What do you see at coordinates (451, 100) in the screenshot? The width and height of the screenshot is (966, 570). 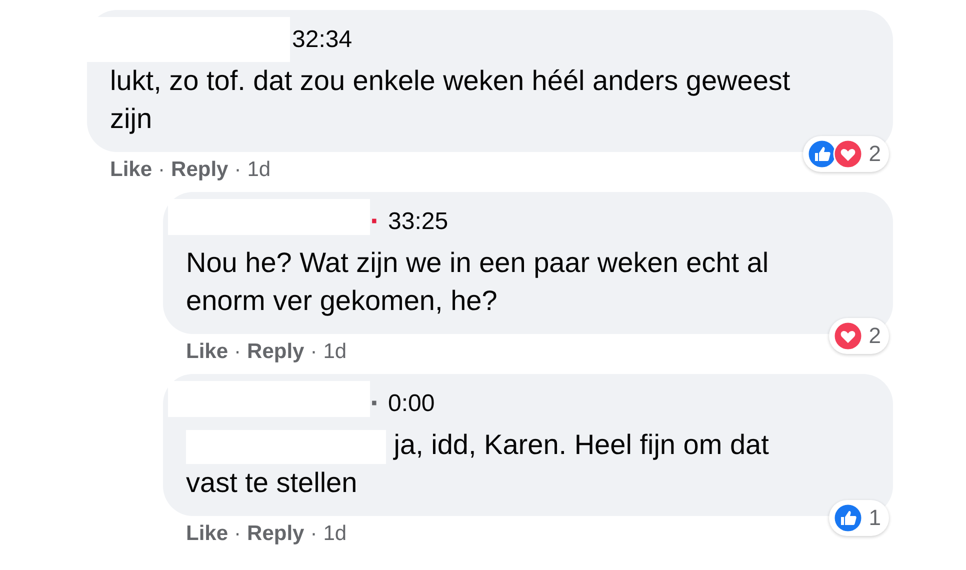 I see `comment-text: lukt, zo tof. dat zou enkele weken héél anders geweest zijn` at bounding box center [451, 100].